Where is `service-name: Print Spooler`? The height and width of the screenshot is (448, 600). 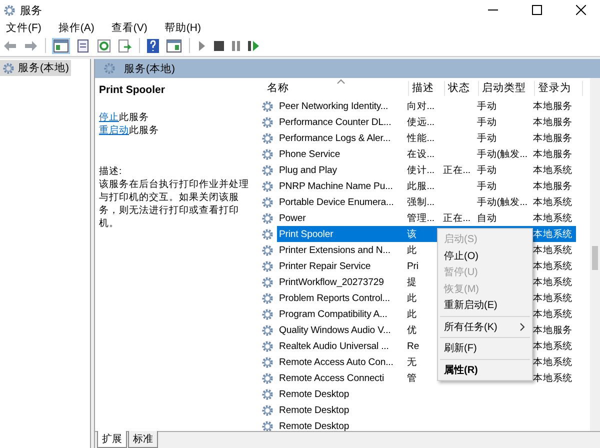
service-name: Print Spooler is located at coordinates (132, 90).